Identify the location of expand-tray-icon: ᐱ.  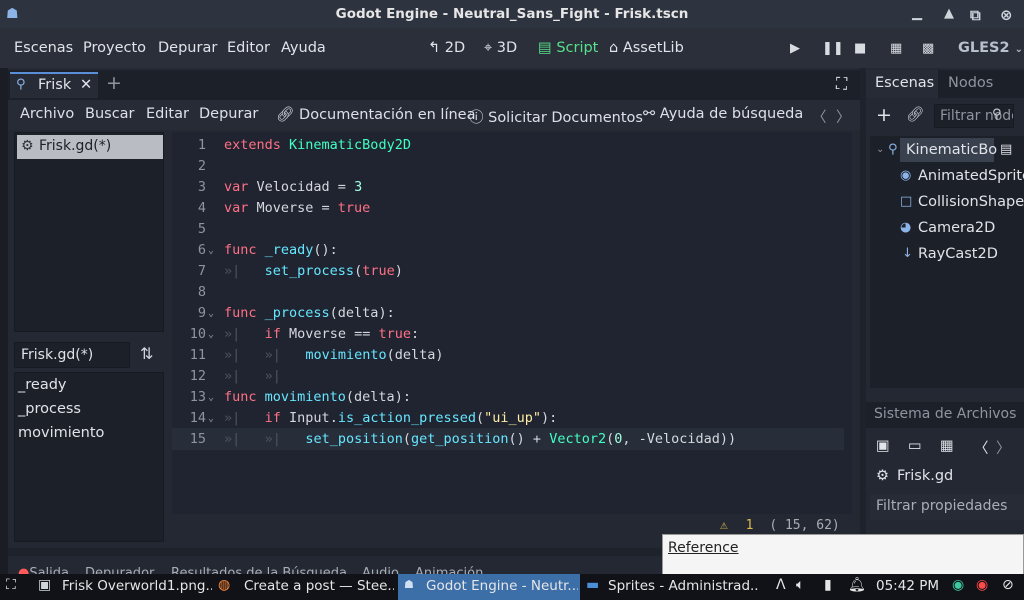
(781, 585).